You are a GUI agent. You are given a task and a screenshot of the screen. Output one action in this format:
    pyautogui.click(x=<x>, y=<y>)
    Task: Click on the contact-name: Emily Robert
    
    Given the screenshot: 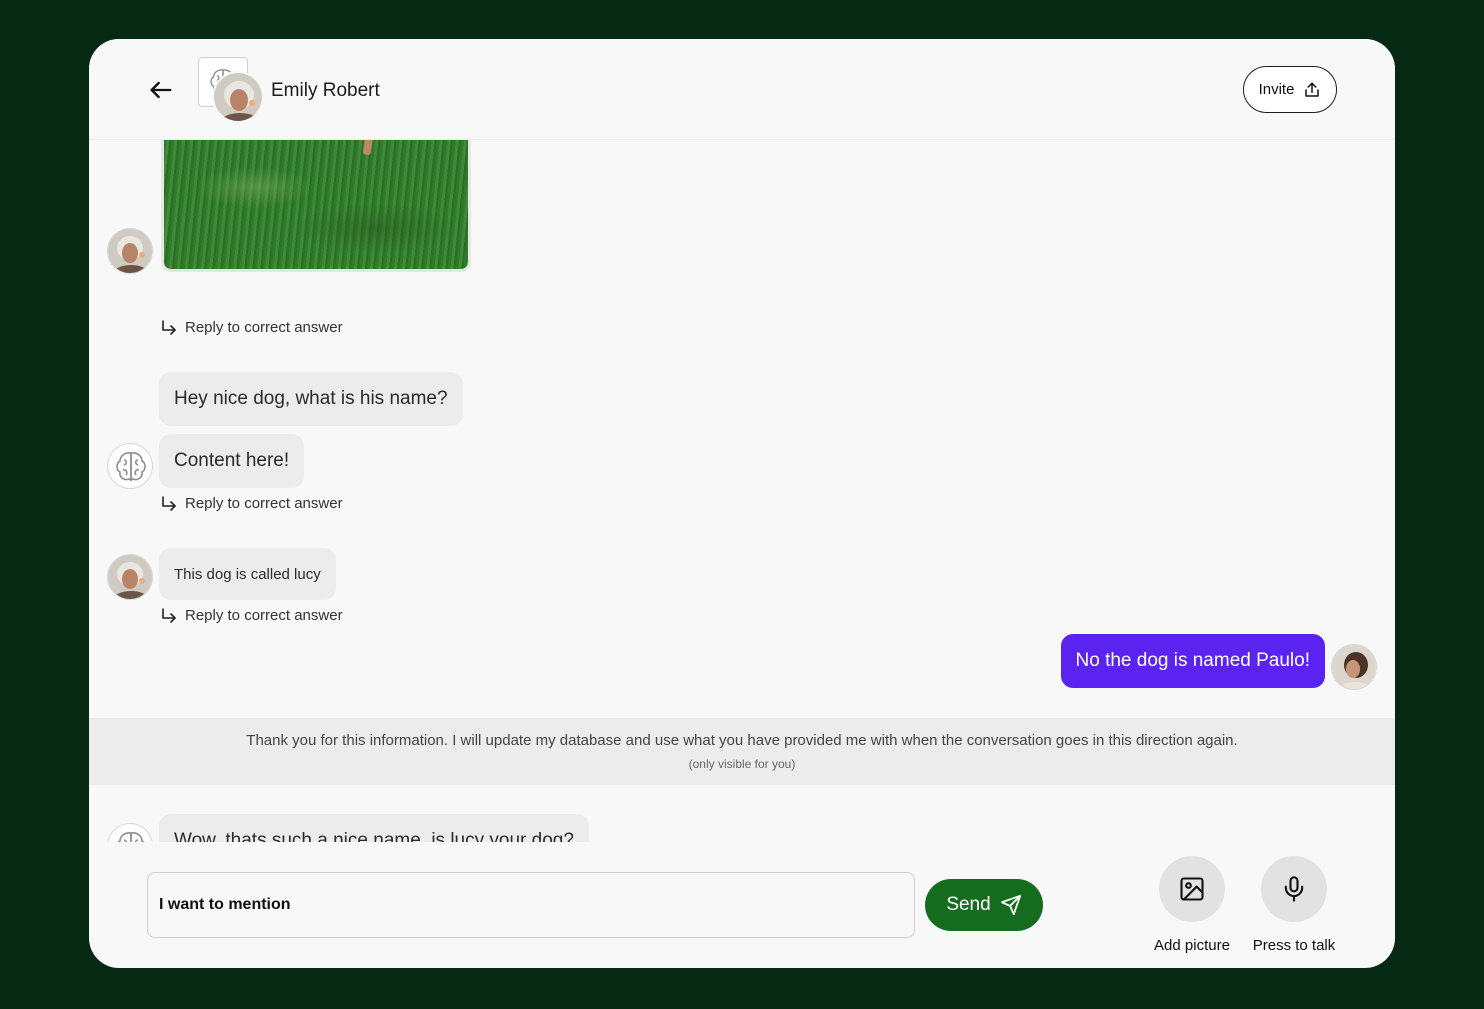 What is the action you would take?
    pyautogui.click(x=325, y=90)
    